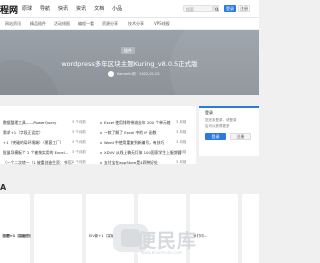 This screenshot has width=320, height=263. Describe the element at coordinates (162, 24) in the screenshot. I see `category-item: VPS线报` at that location.